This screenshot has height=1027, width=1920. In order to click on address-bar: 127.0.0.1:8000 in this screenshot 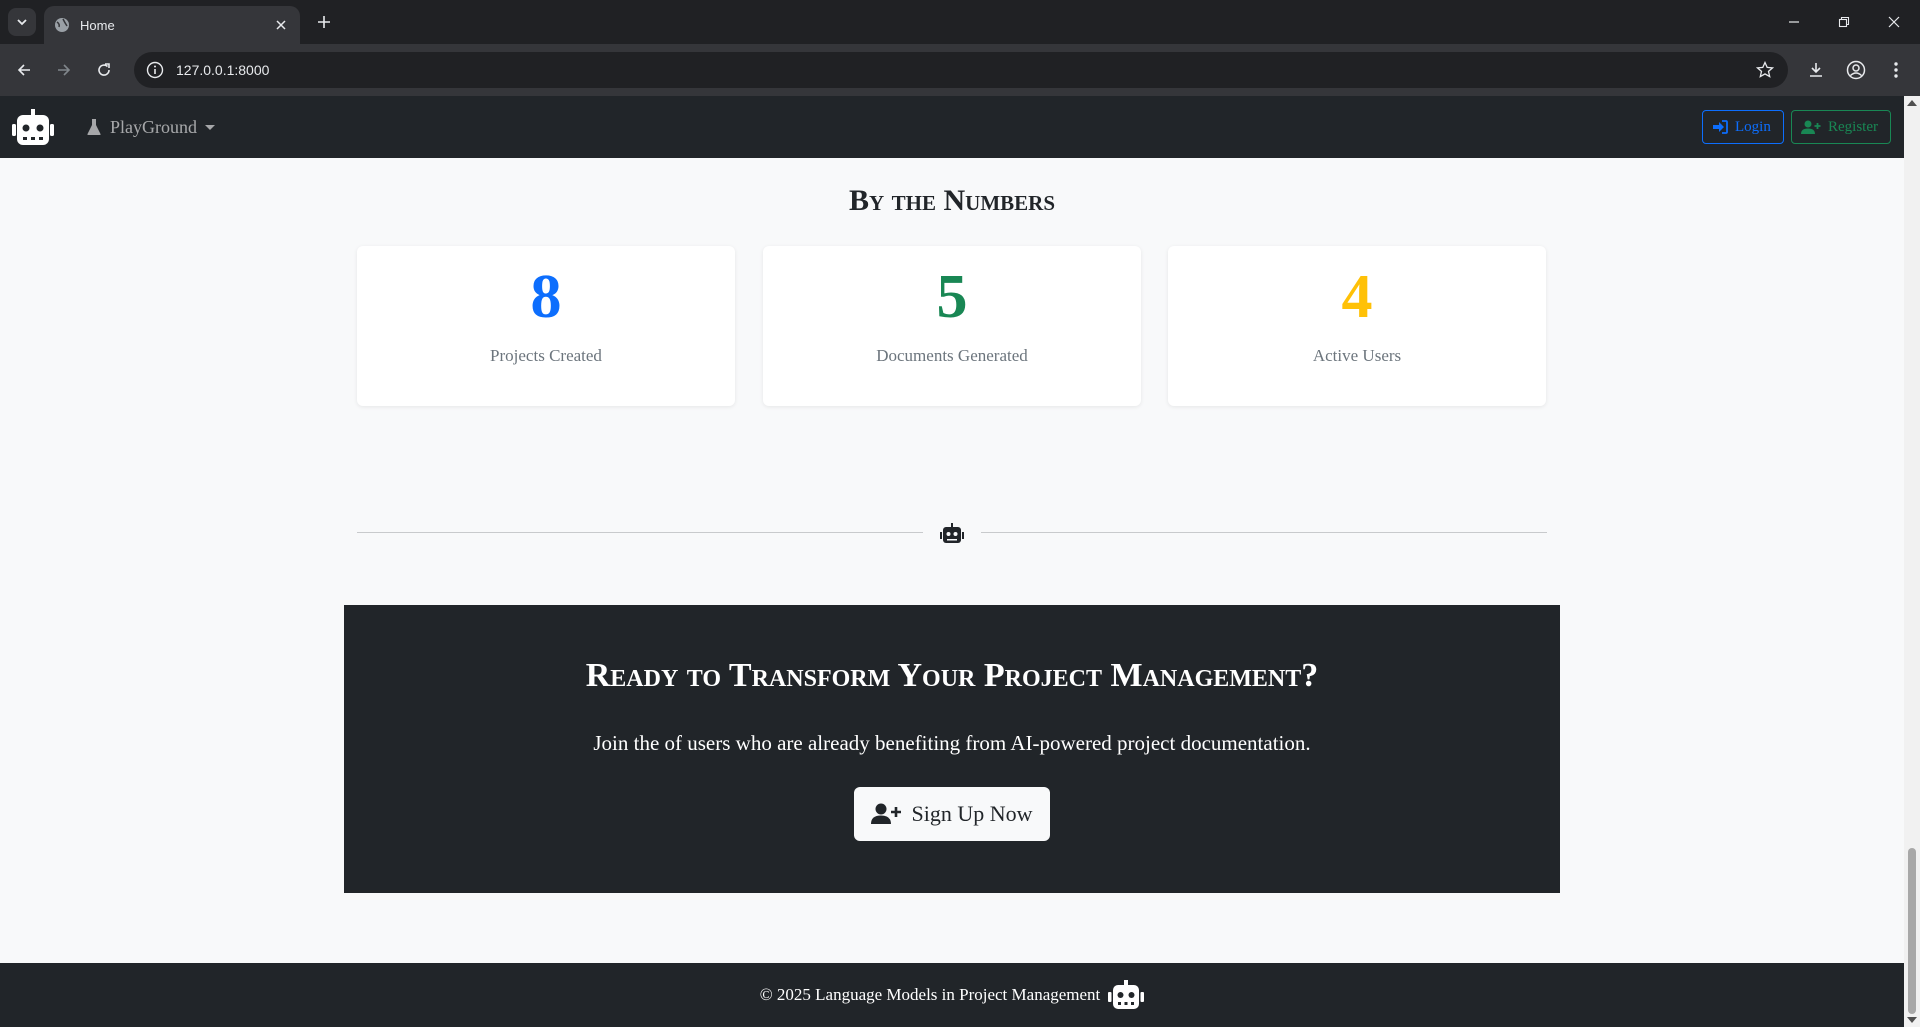, I will do `click(961, 70)`.